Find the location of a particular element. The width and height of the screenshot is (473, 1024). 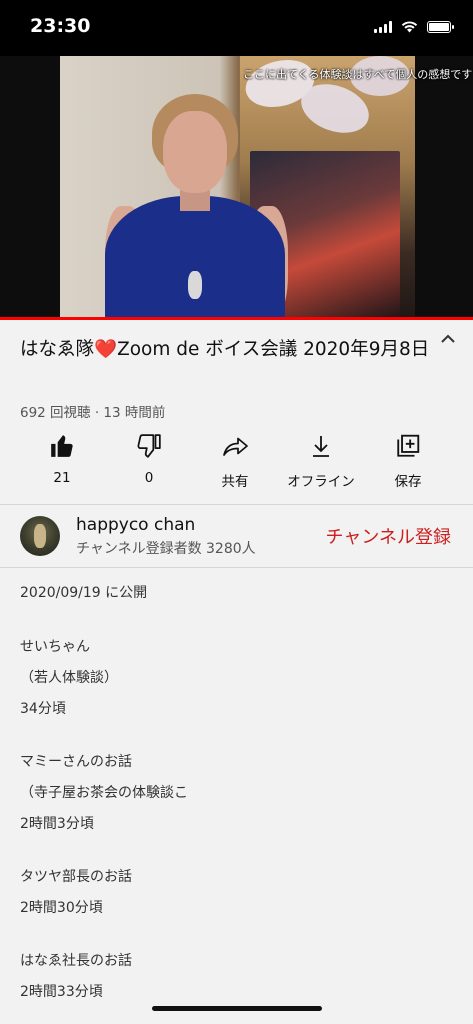

description-line: はなゑ社長のお話 is located at coordinates (76, 961).